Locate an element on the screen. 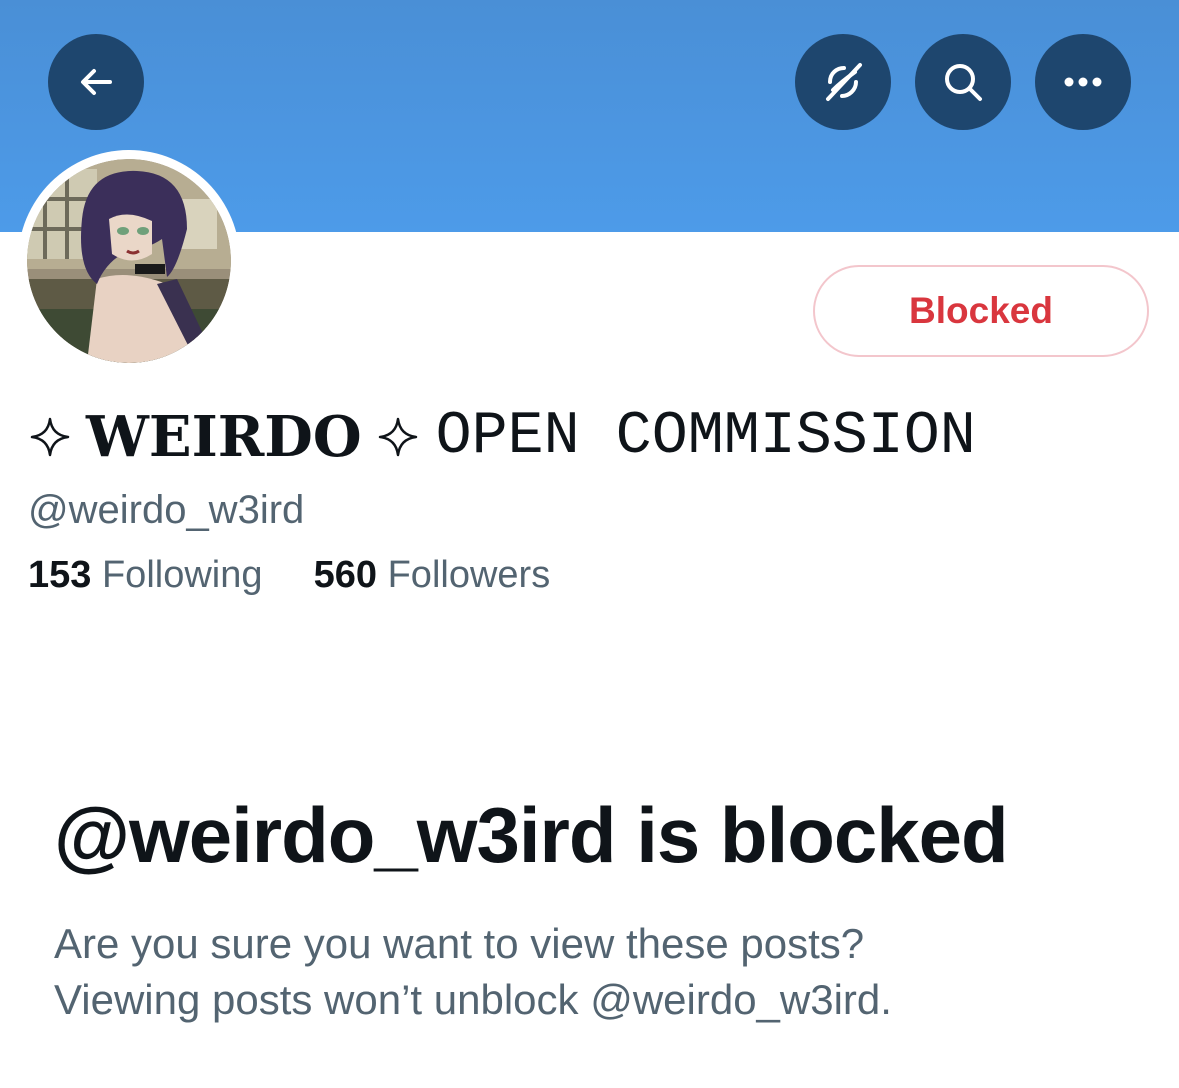 This screenshot has width=1179, height=1088. display-name: WEIRDO OPEN COMMISSION is located at coordinates (502, 437).